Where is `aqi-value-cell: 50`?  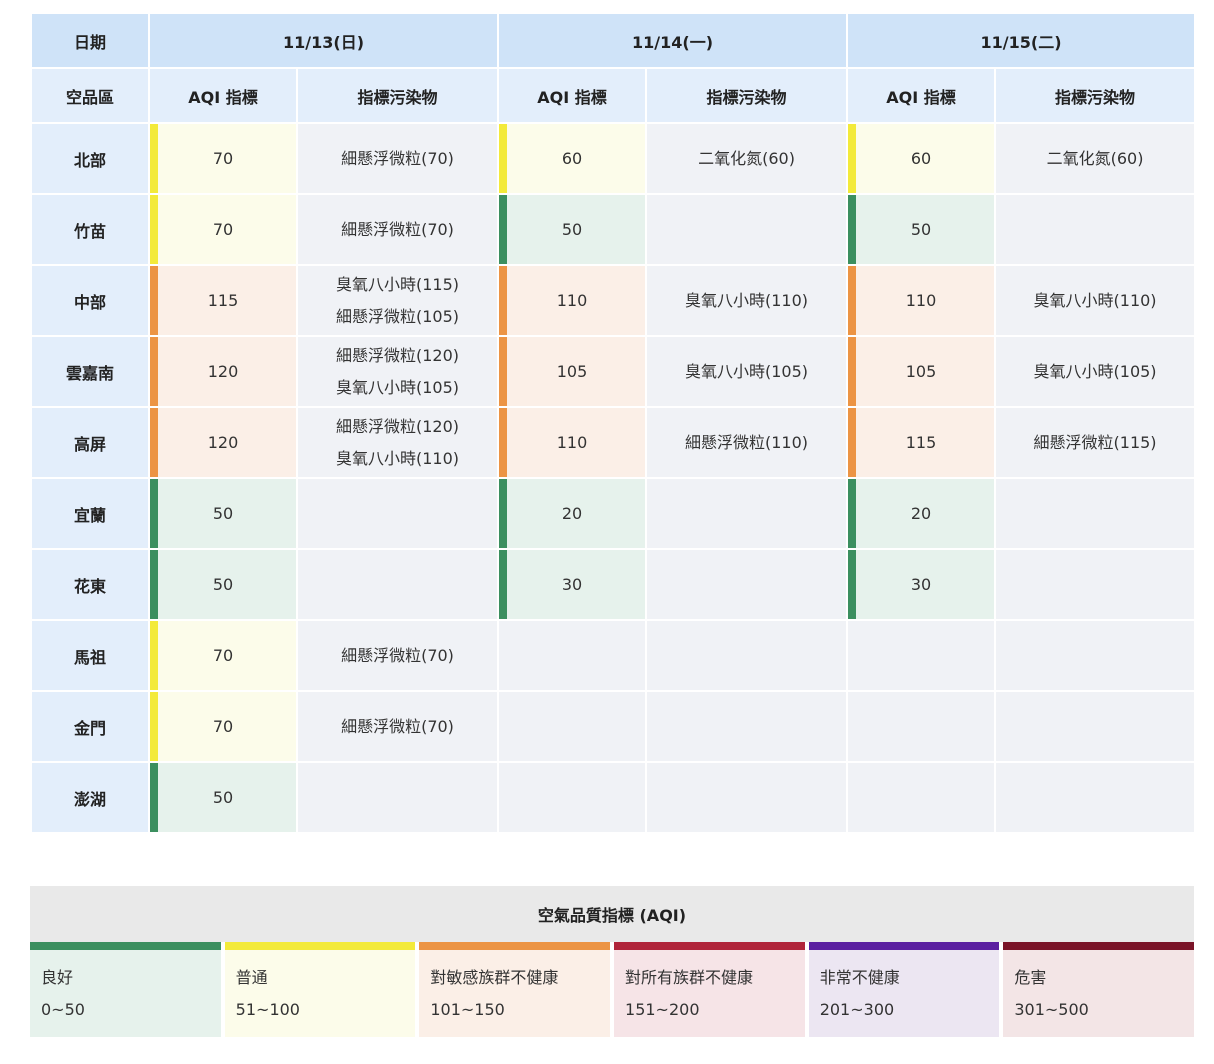
aqi-value-cell: 50 is located at coordinates (223, 513).